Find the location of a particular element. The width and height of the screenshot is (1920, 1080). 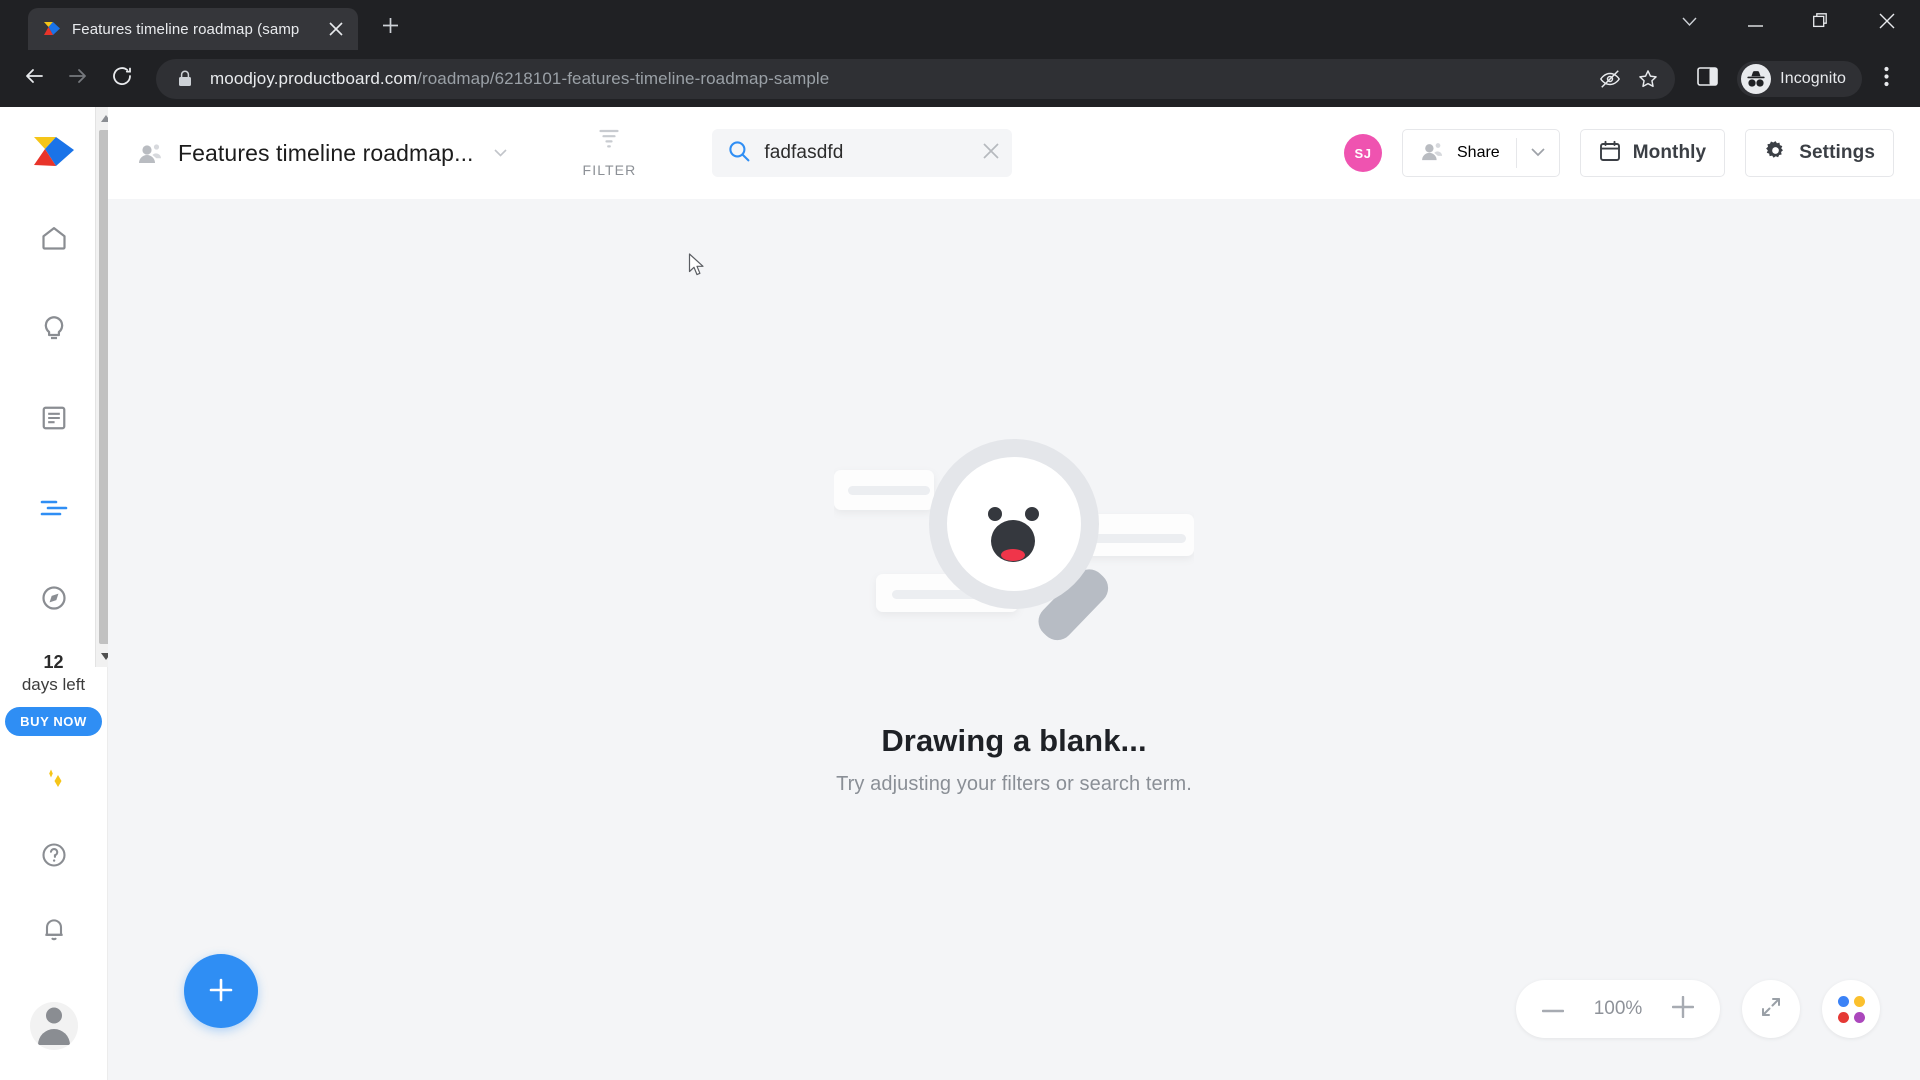

incognito-icon is located at coordinates (1756, 78).